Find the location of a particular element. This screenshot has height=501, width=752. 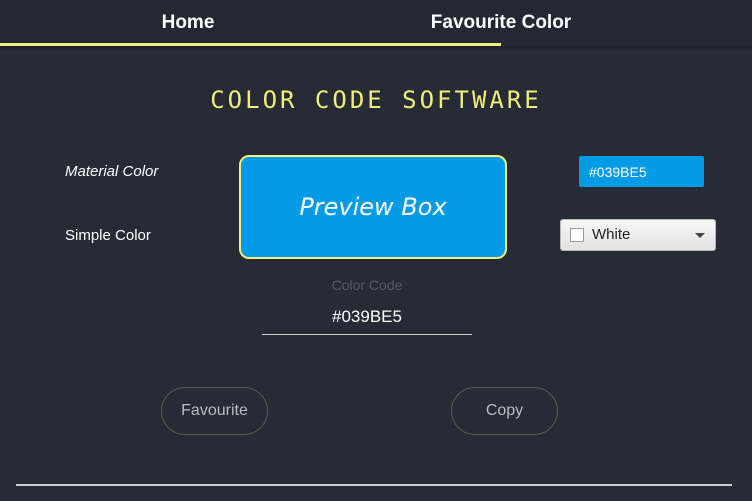

material-color-picker: #039BE5 is located at coordinates (641, 171).